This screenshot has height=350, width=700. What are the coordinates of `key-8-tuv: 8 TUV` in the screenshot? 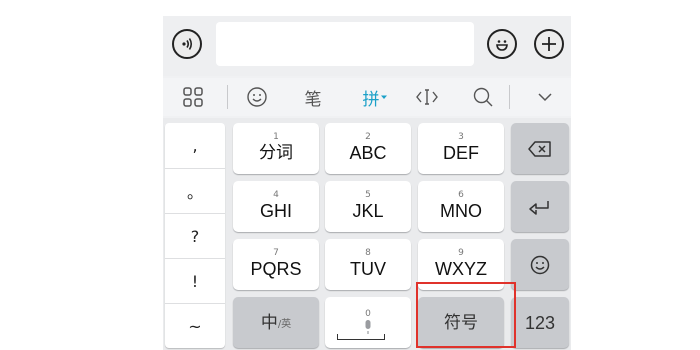 It's located at (368, 264).